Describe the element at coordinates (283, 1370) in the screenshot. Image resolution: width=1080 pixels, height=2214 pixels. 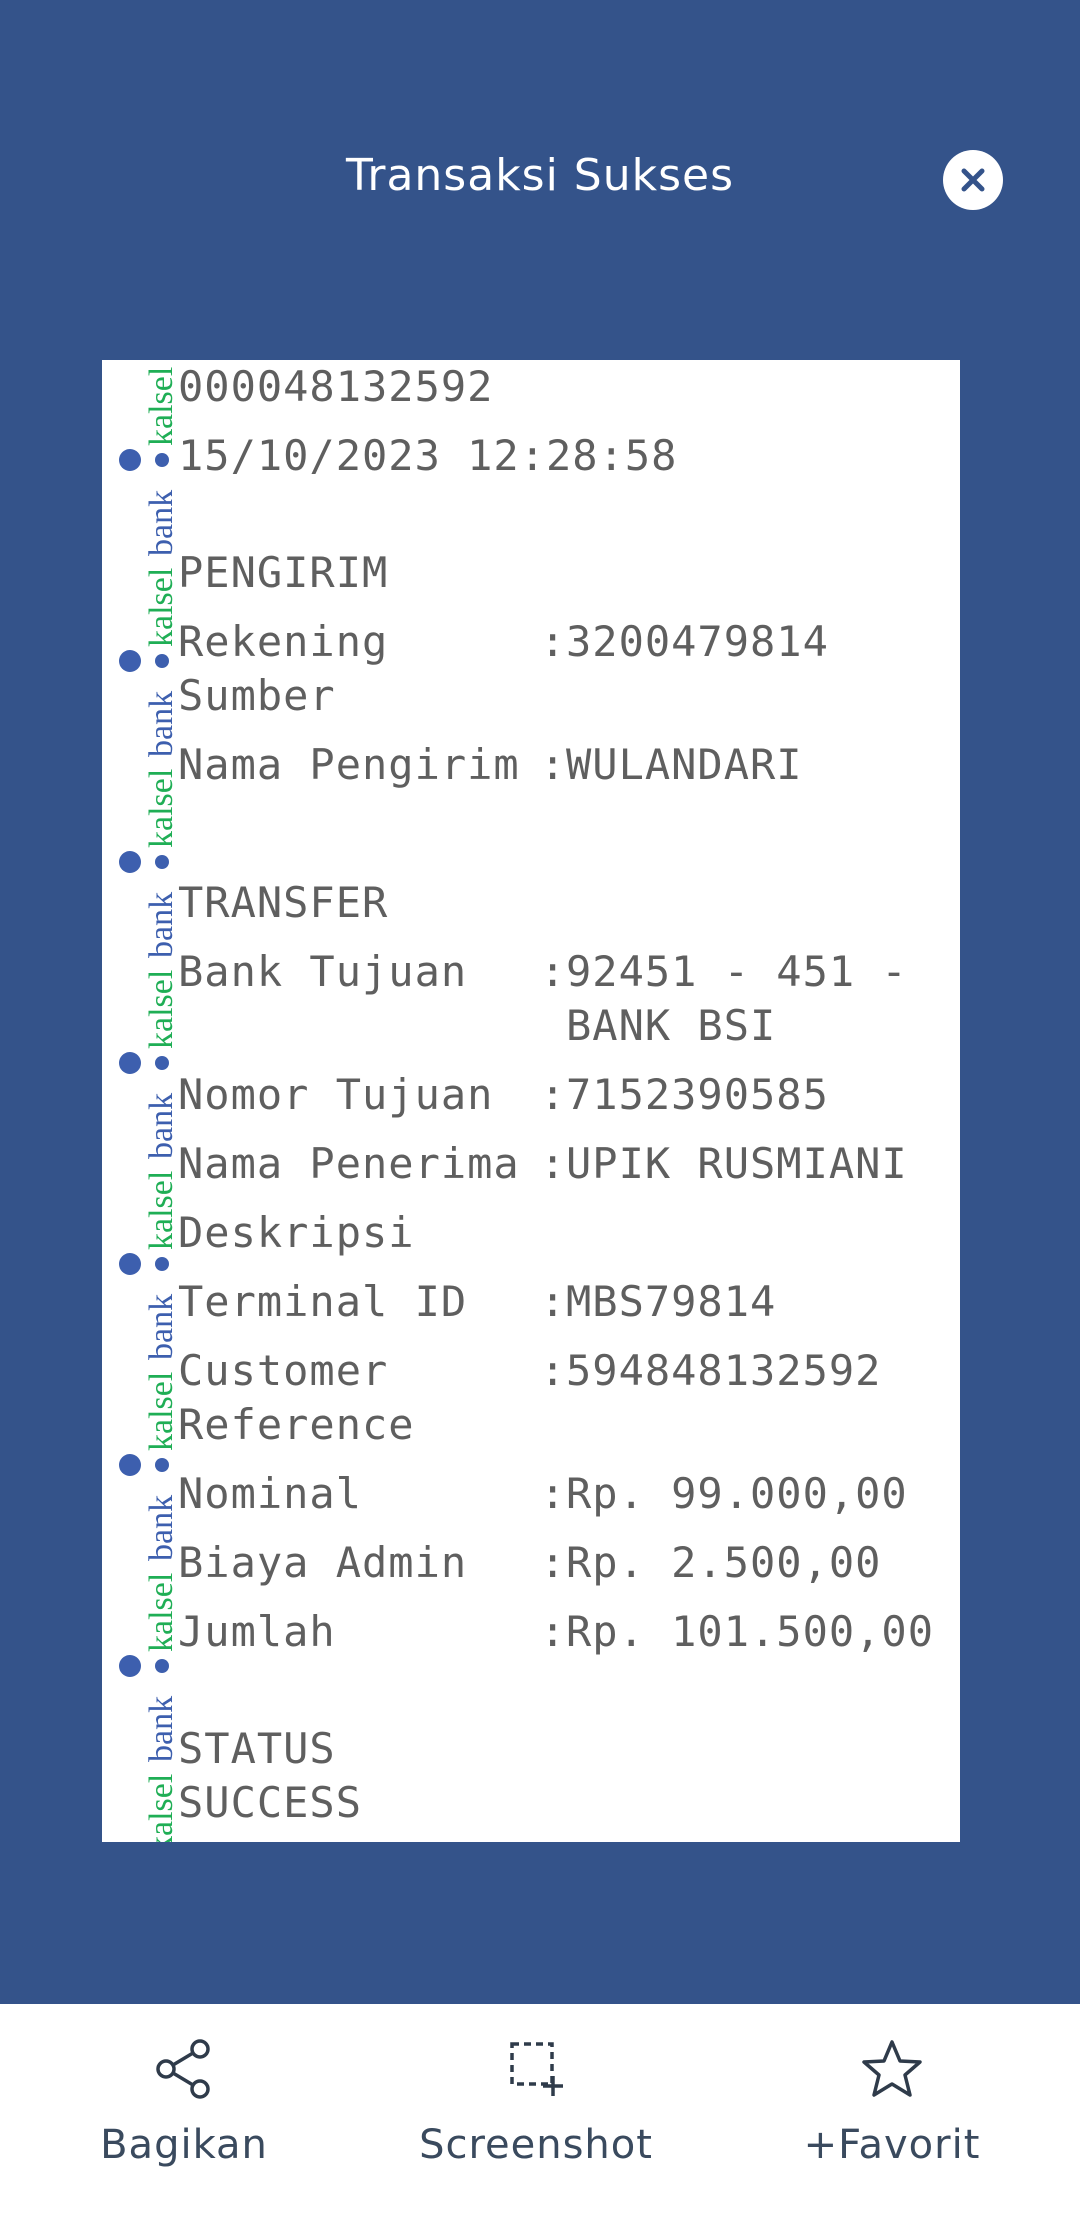
I see `customer-ref-label: Customer` at that location.